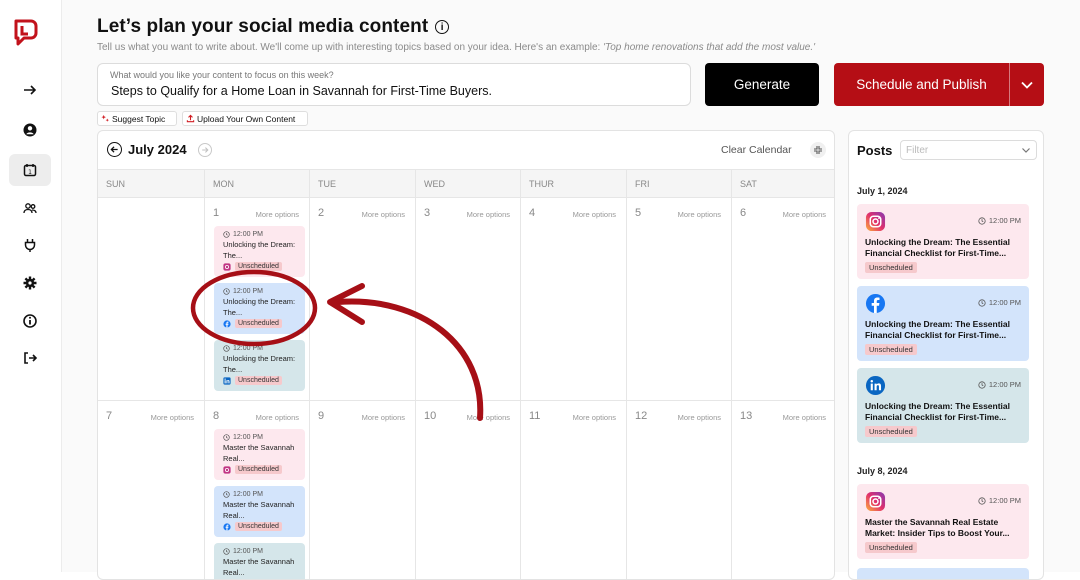  Describe the element at coordinates (939, 84) in the screenshot. I see `schedule-publish-button: Schedule and Publish` at that location.